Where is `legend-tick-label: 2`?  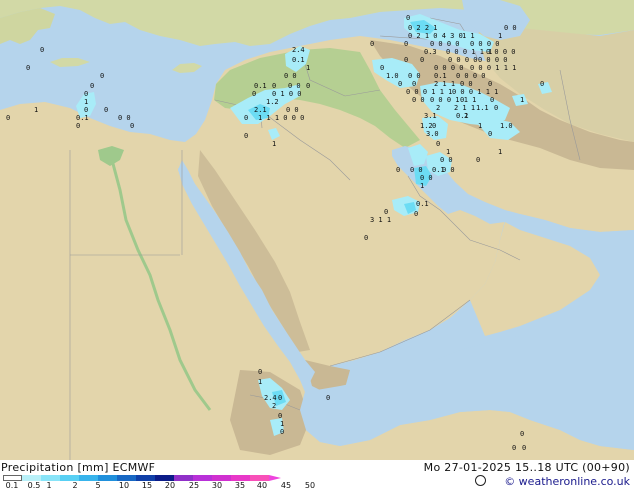
legend-tick-label: 2 is located at coordinates (75, 485).